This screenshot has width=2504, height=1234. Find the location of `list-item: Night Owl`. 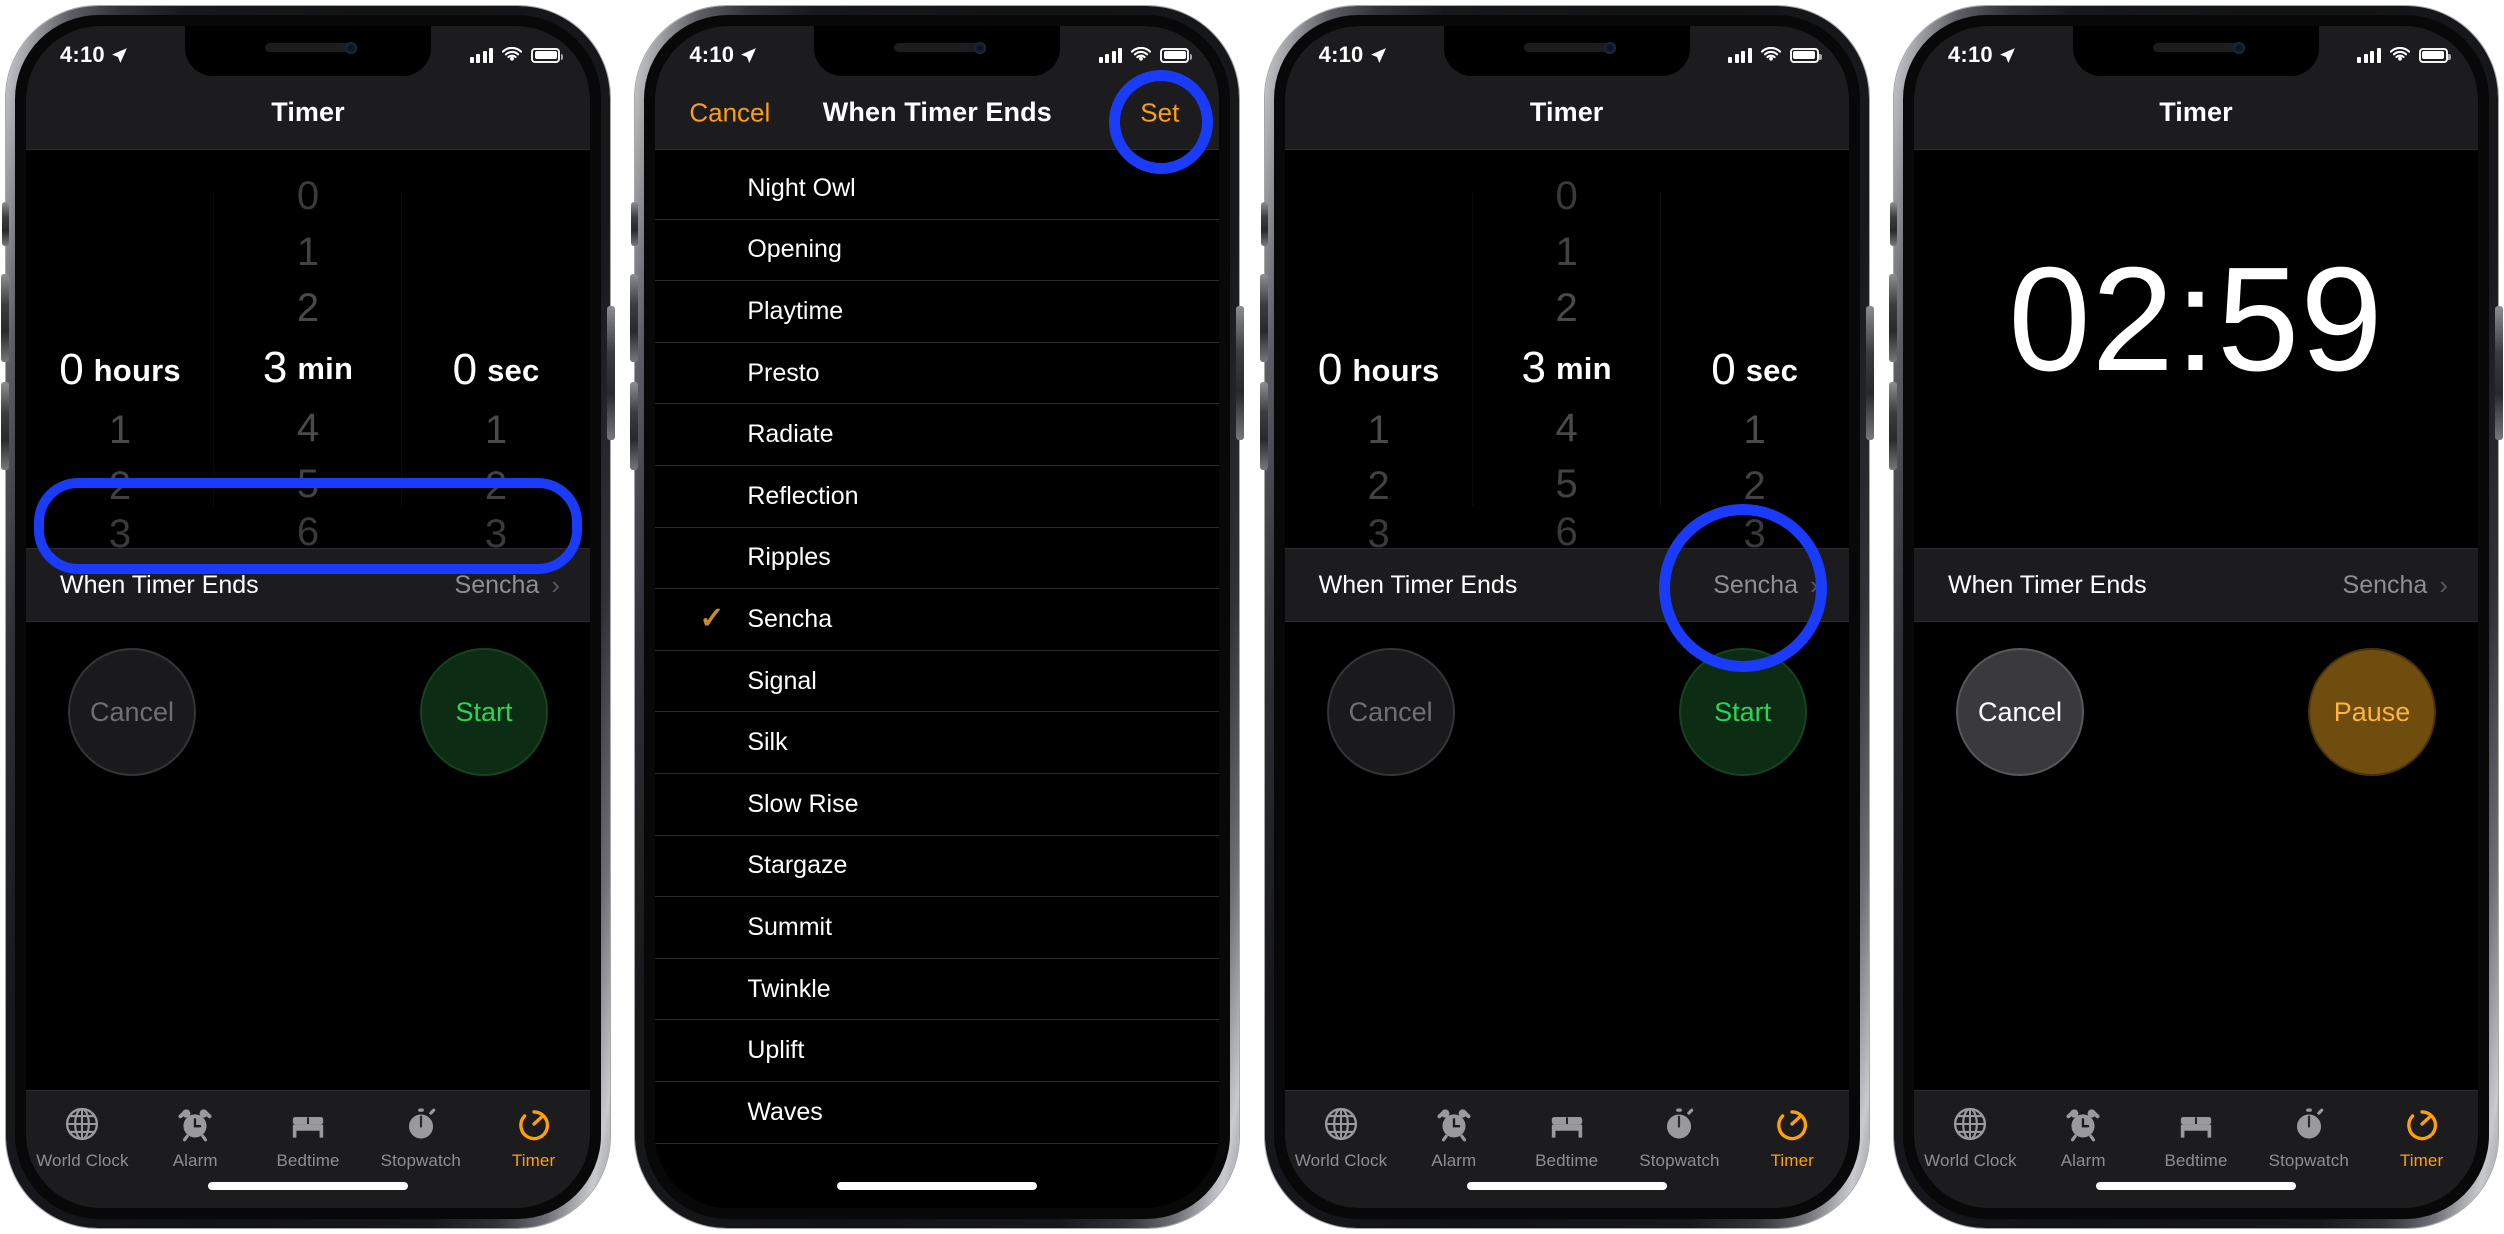

list-item: Night Owl is located at coordinates (937, 189).